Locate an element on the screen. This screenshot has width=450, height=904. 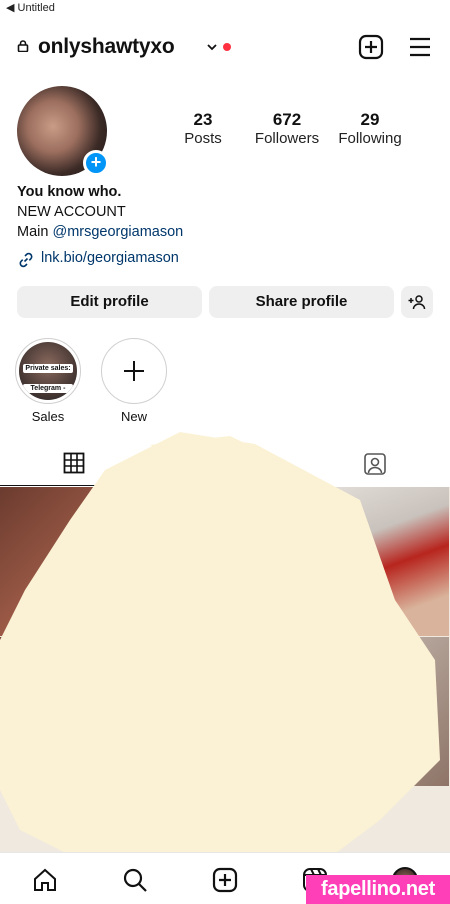
chevron-down-icon is located at coordinates (212, 47).